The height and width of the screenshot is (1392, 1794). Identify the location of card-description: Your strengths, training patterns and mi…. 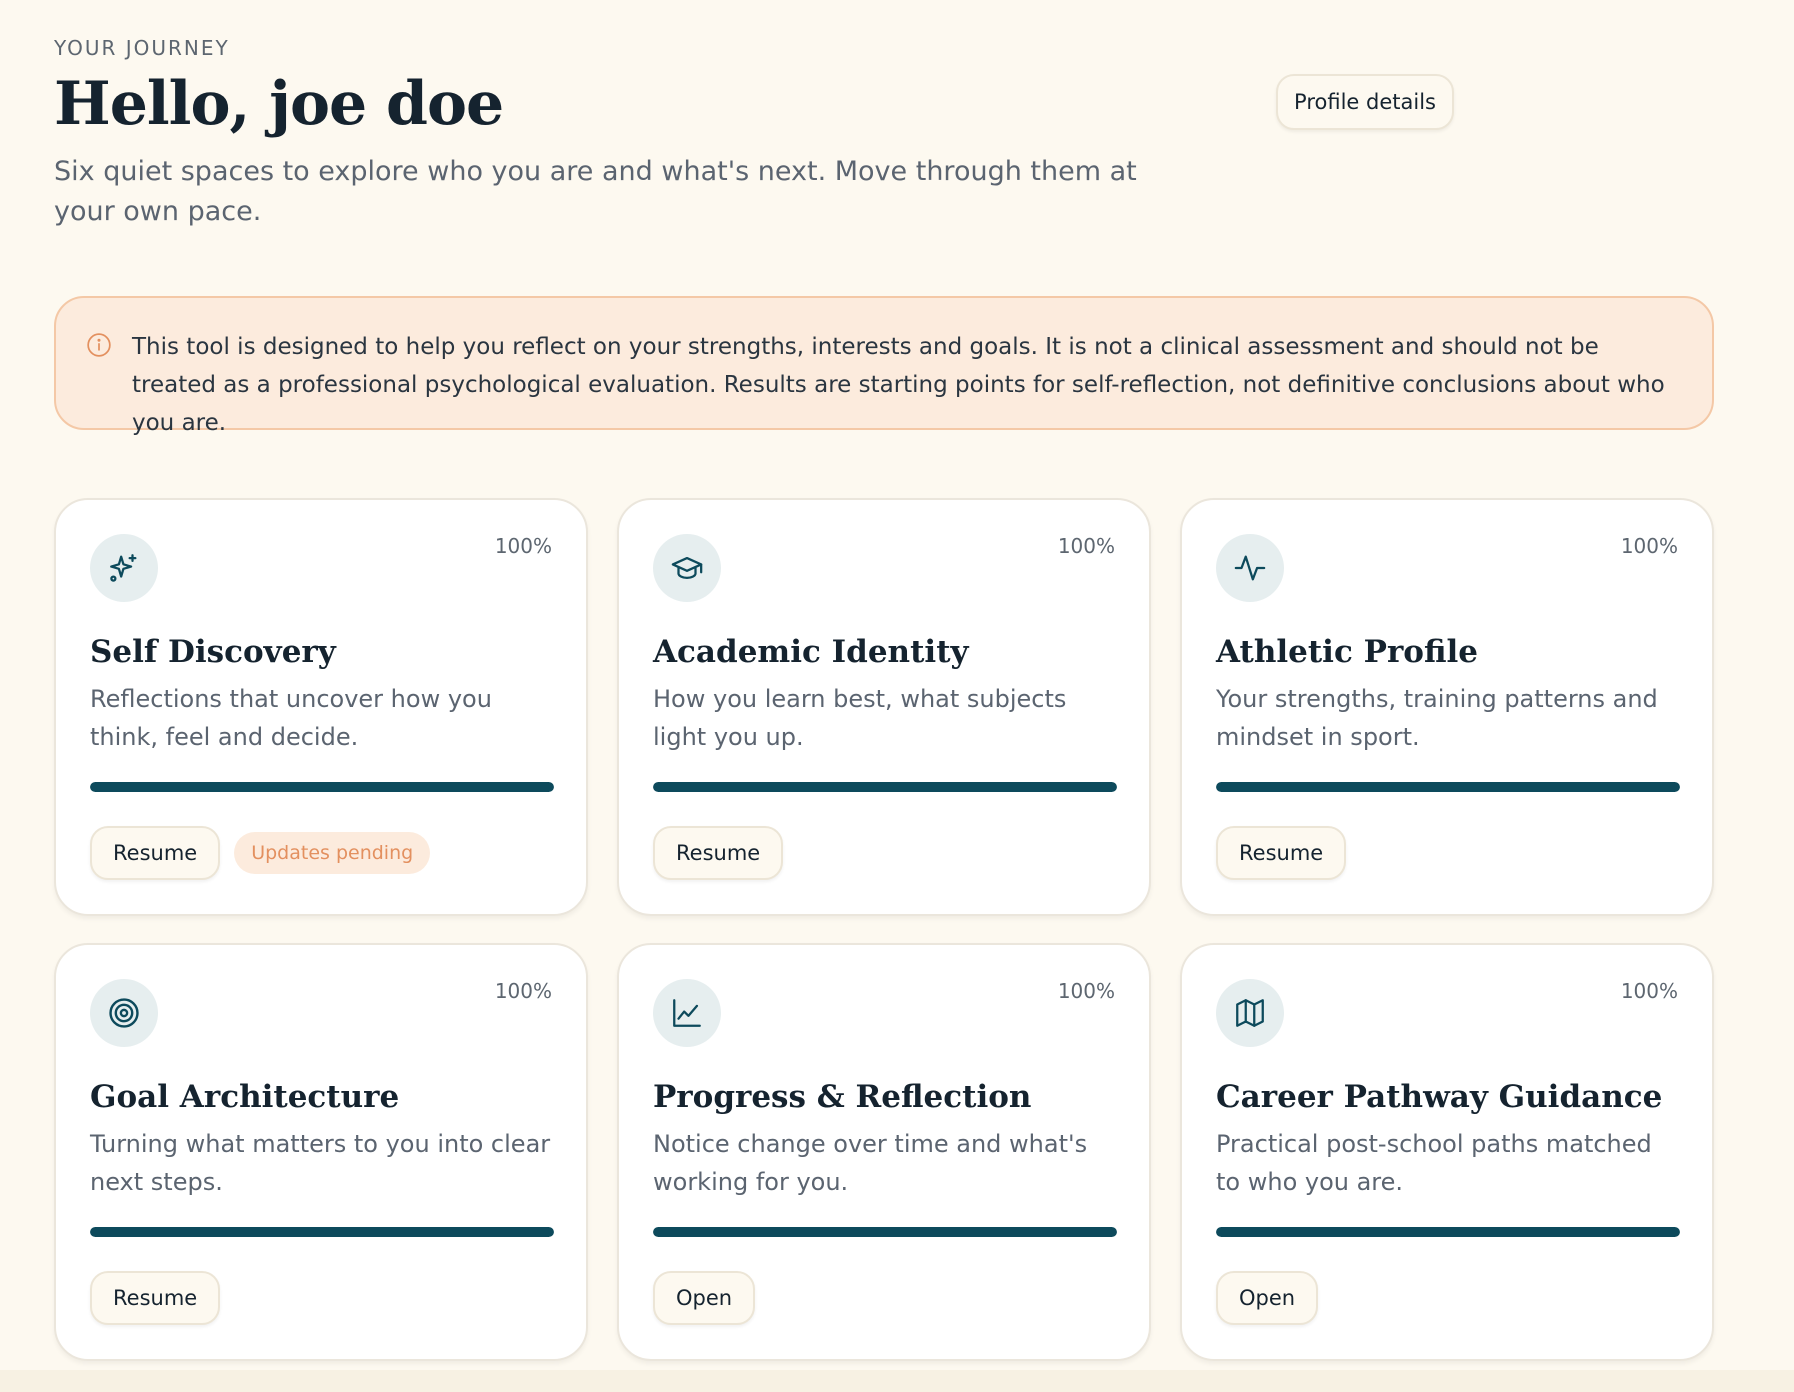
(1437, 718).